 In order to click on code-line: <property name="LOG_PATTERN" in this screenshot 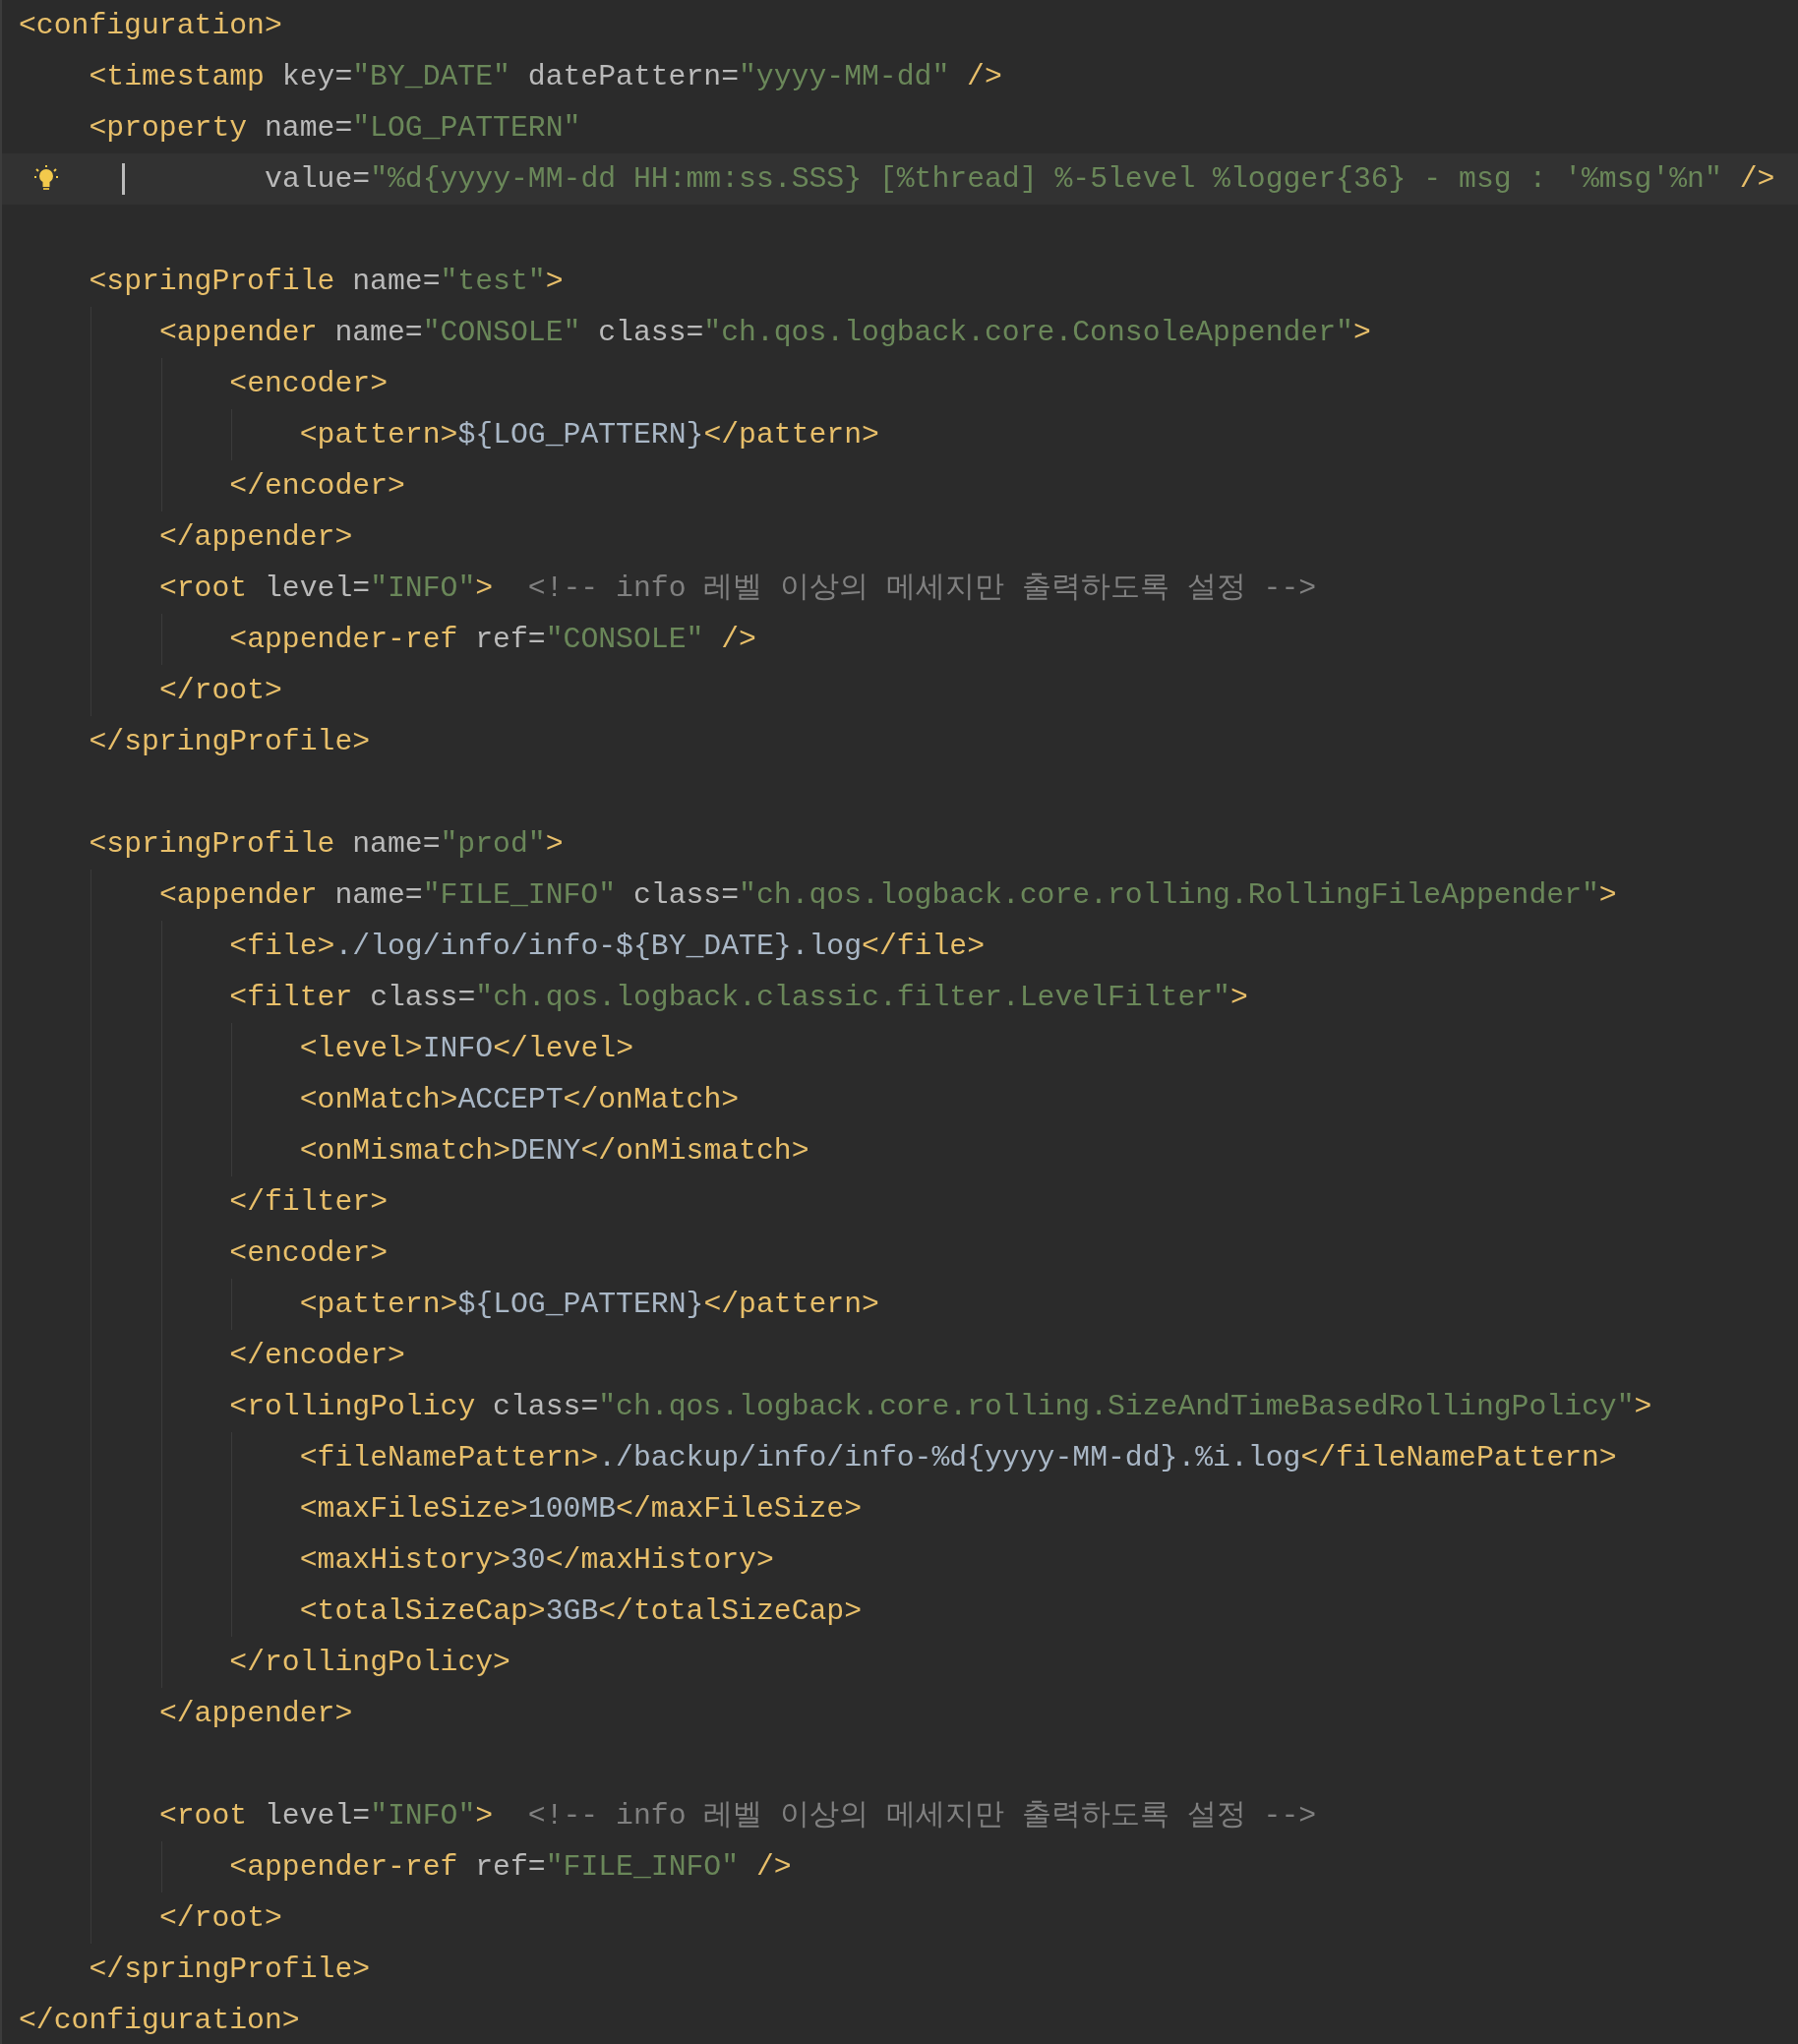, I will do `click(335, 128)`.